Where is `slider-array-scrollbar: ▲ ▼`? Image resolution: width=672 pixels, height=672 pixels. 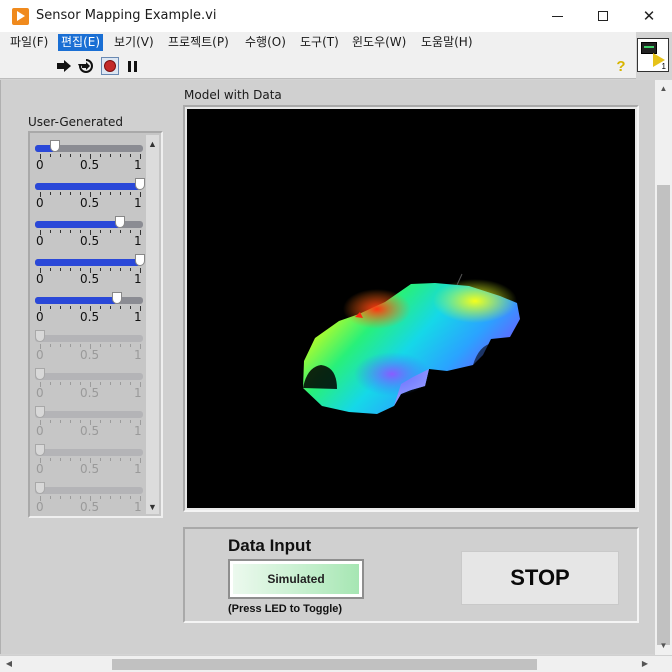 slider-array-scrollbar: ▲ ▼ is located at coordinates (152, 324).